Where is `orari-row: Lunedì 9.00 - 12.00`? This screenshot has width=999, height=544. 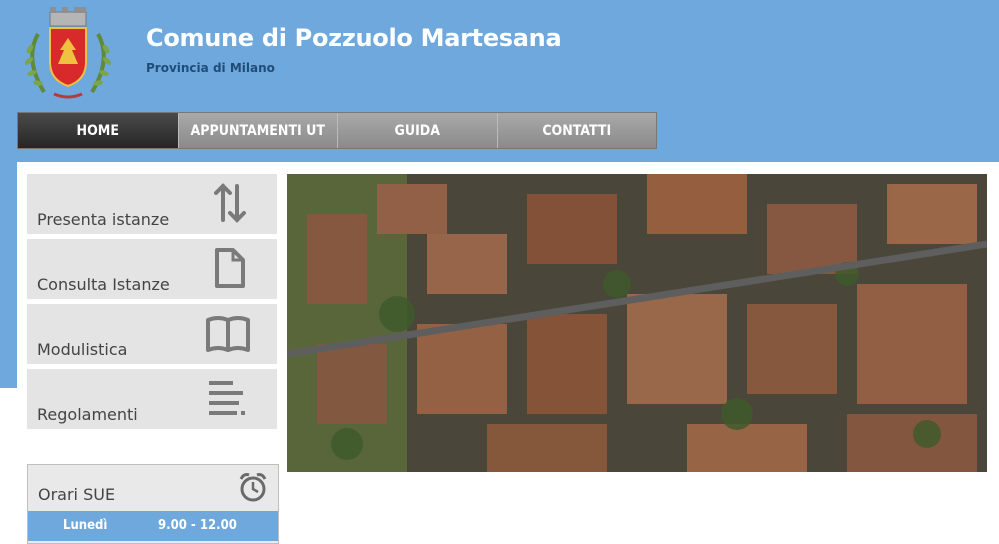 orari-row: Lunedì 9.00 - 12.00 is located at coordinates (153, 526).